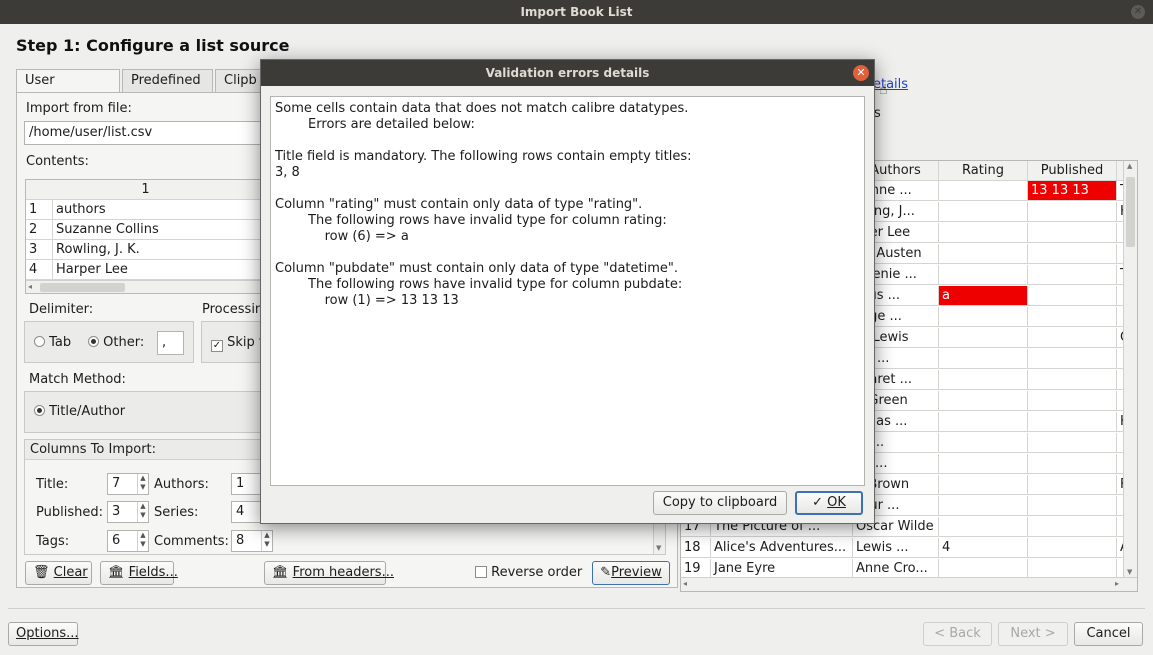 This screenshot has width=1153, height=655. Describe the element at coordinates (158, 270) in the screenshot. I see `table-cell: Harper Lee` at that location.